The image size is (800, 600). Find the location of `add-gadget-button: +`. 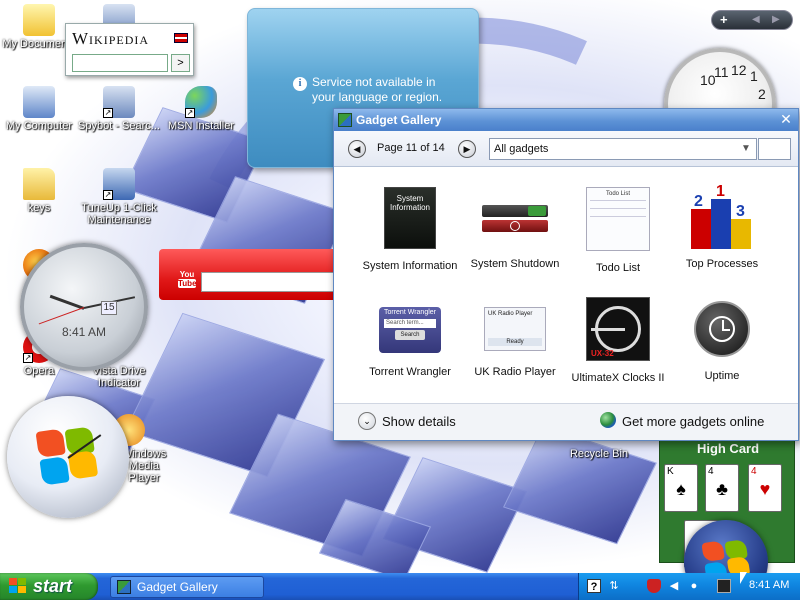

add-gadget-button: + is located at coordinates (724, 19).